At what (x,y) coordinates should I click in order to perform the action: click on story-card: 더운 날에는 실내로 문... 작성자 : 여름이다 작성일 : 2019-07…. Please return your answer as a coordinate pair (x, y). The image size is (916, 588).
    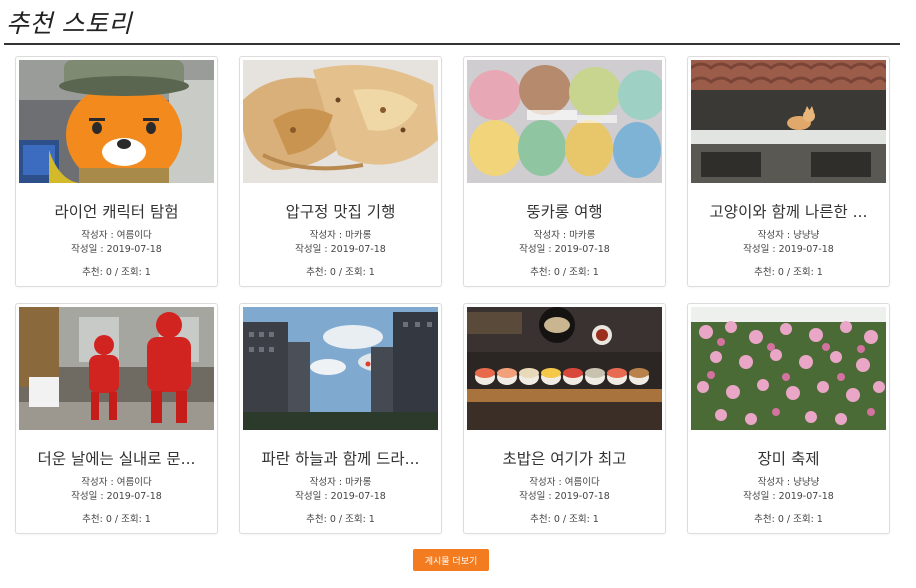
    Looking at the image, I should click on (116, 418).